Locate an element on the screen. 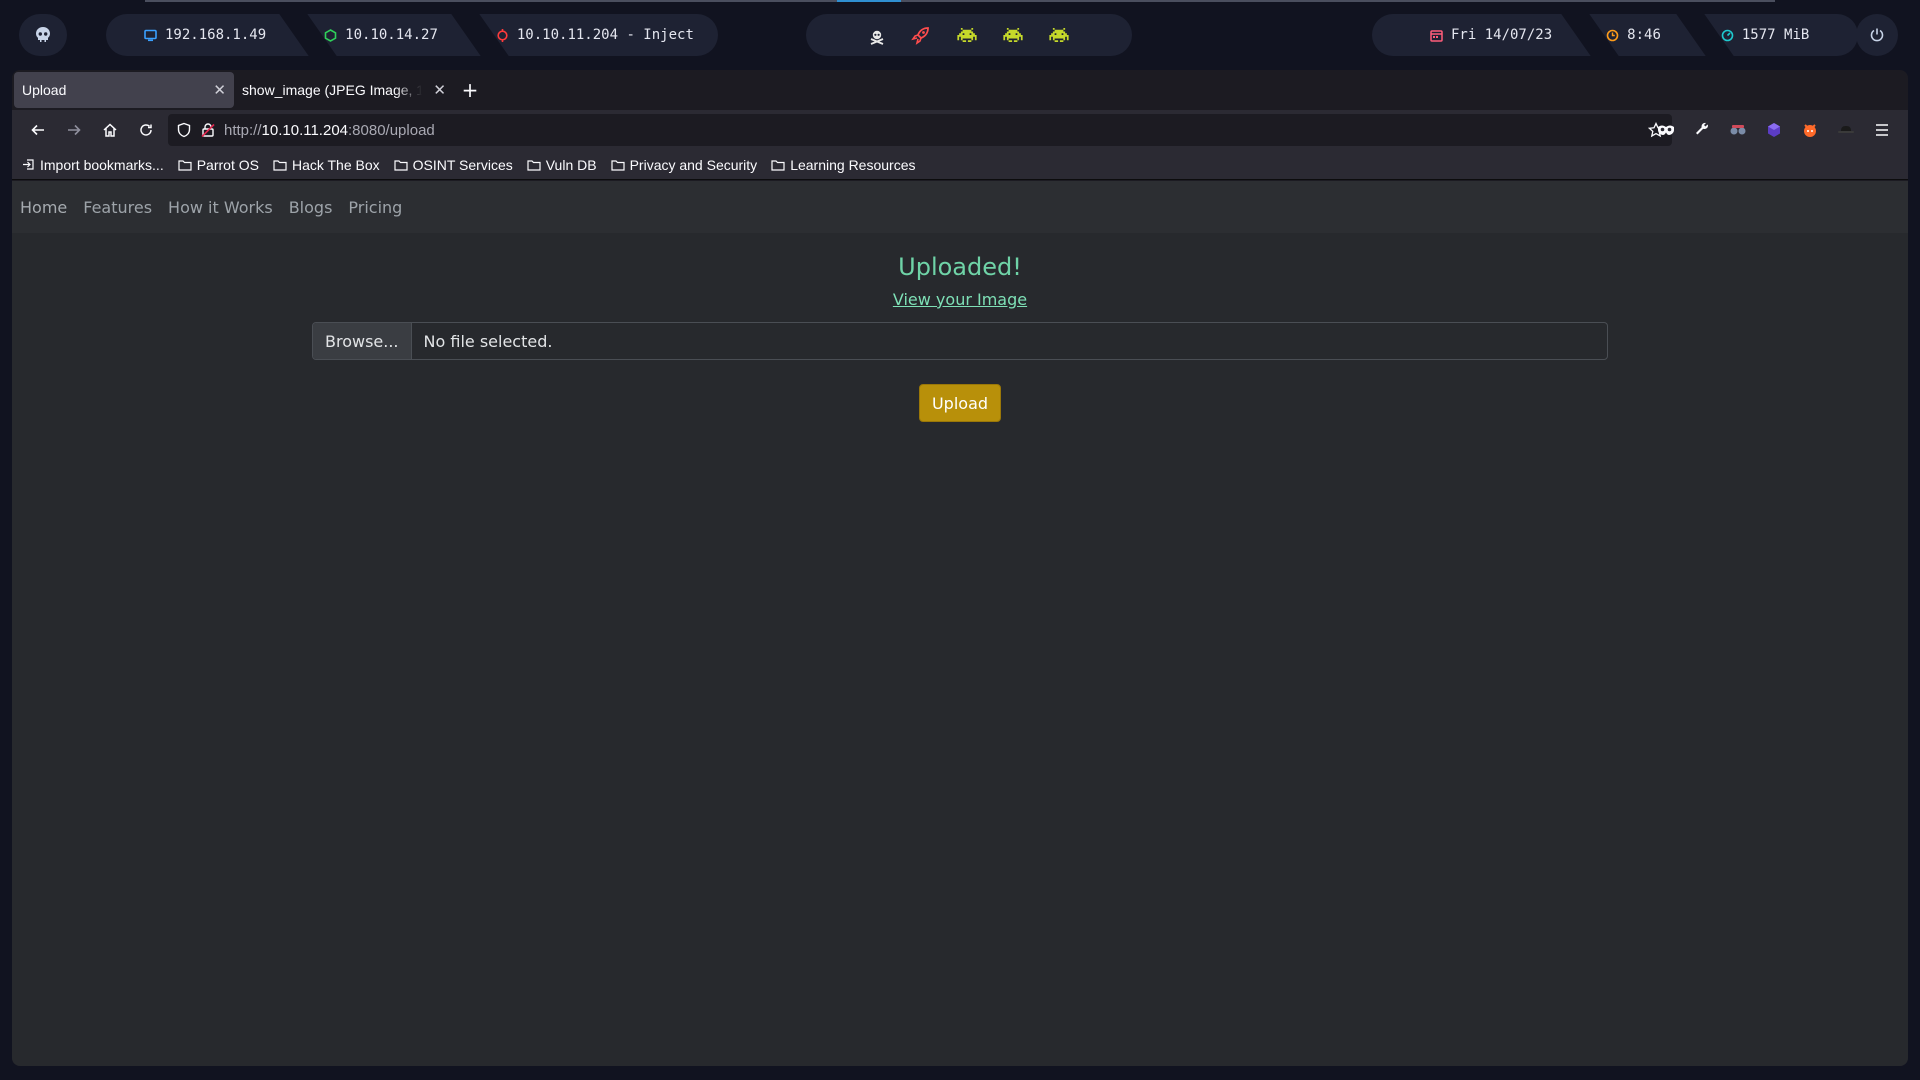 This screenshot has width=1920, height=1080. local-ip: 192.168.1.49 is located at coordinates (216, 35).